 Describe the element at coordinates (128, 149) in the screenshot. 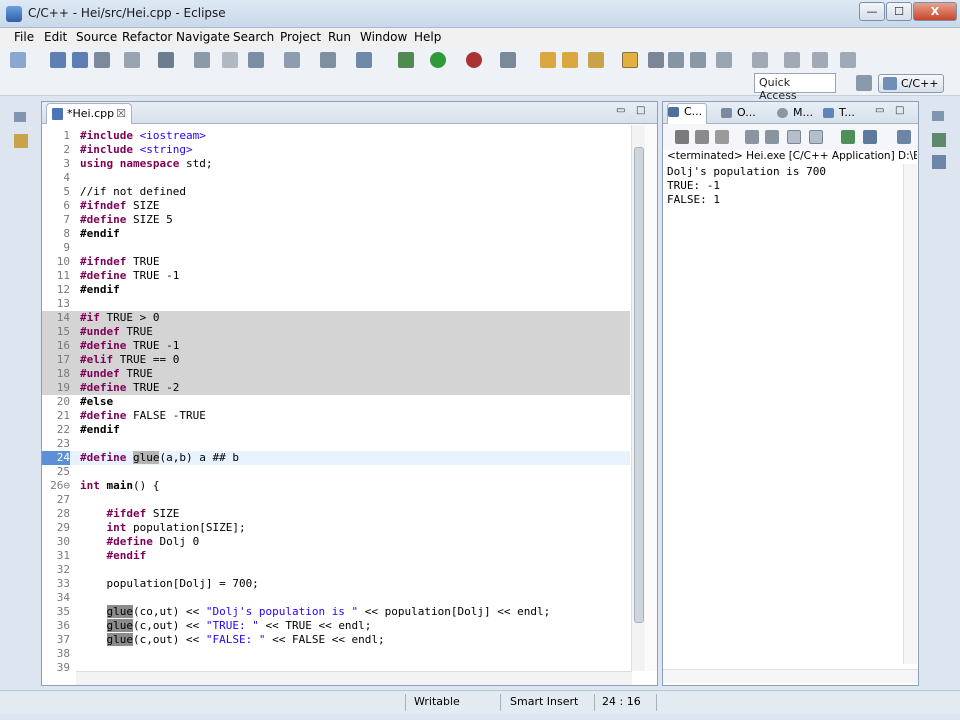

I see `code-line: 2 #include <string>` at that location.